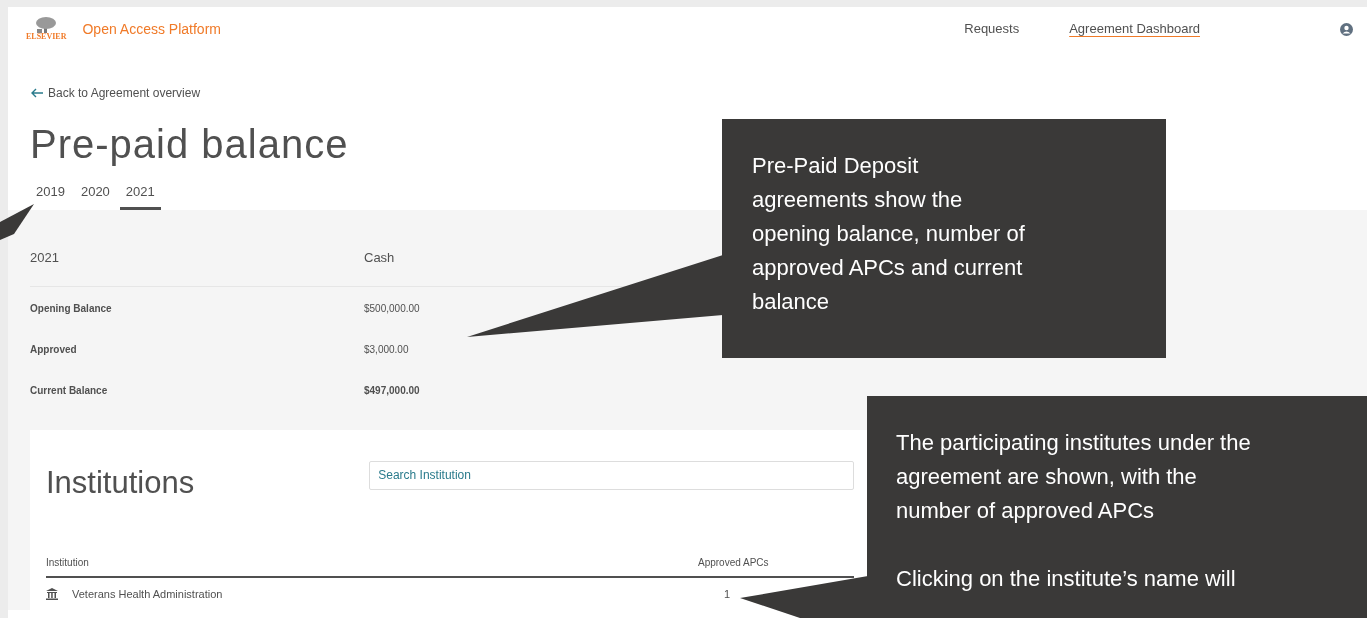  I want to click on callout-pointer, so click(17, 222).